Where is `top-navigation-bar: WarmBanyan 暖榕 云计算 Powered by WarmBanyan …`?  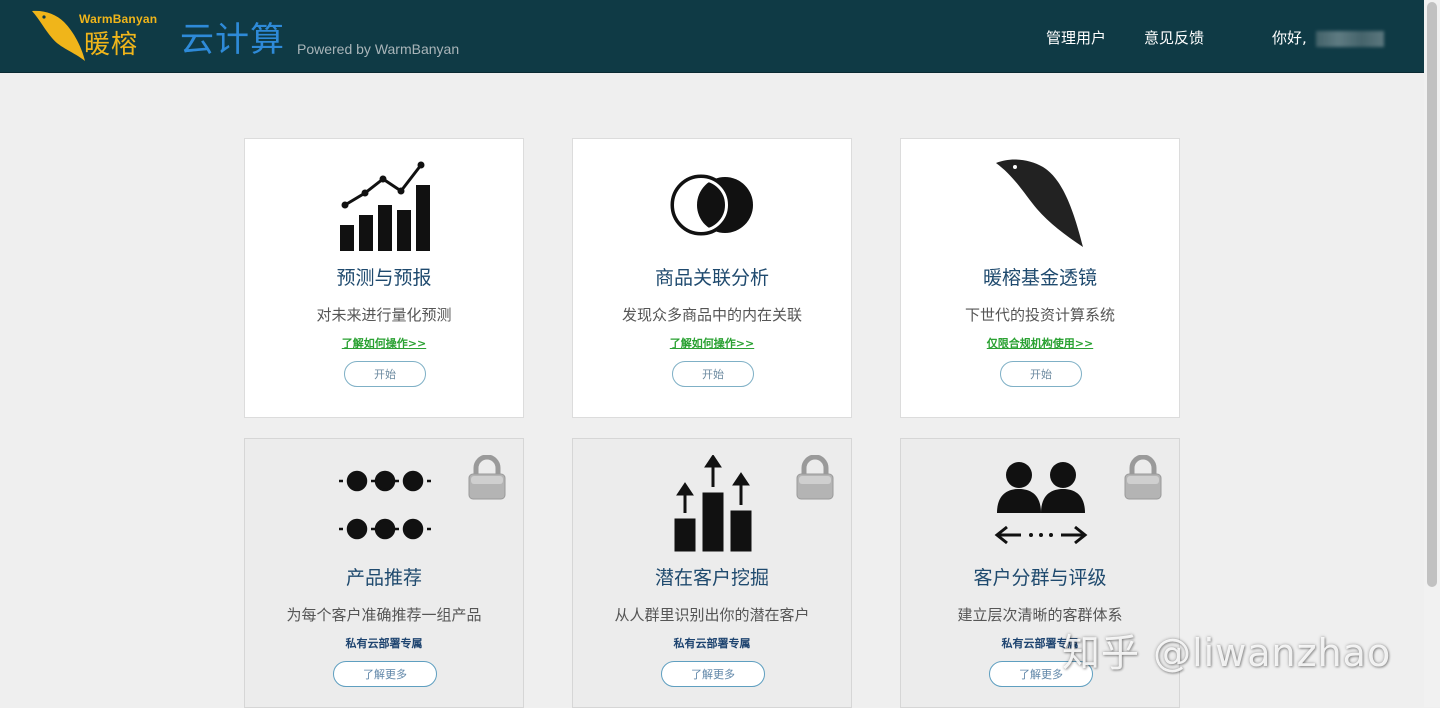 top-navigation-bar: WarmBanyan 暖榕 云计算 Powered by WarmBanyan … is located at coordinates (712, 36).